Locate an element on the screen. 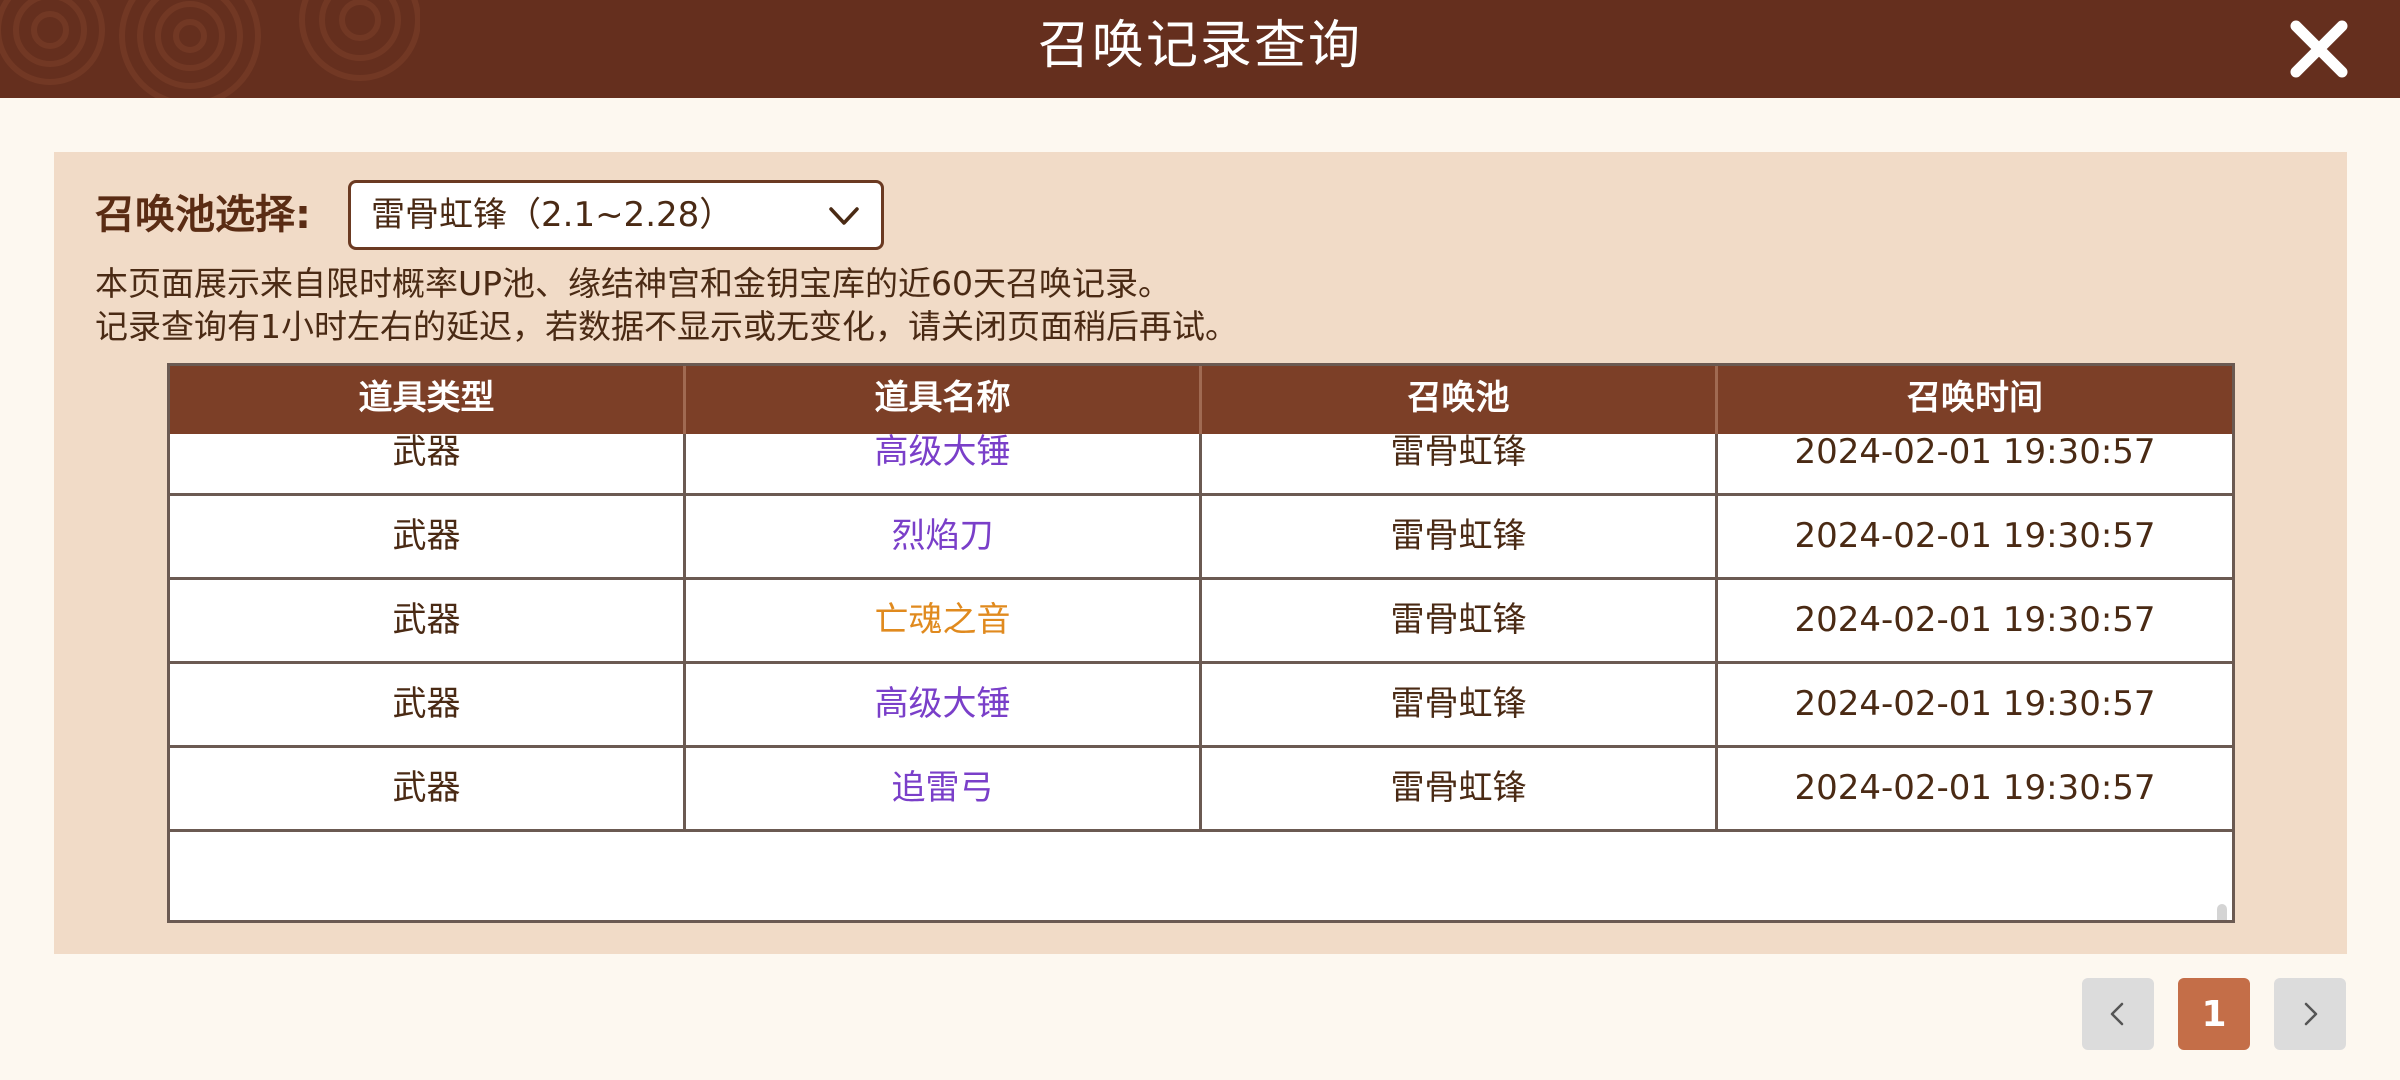 This screenshot has width=2400, height=1080. pool-select-value: 雷骨虹锋（2.1~2.28） is located at coordinates (552, 215).